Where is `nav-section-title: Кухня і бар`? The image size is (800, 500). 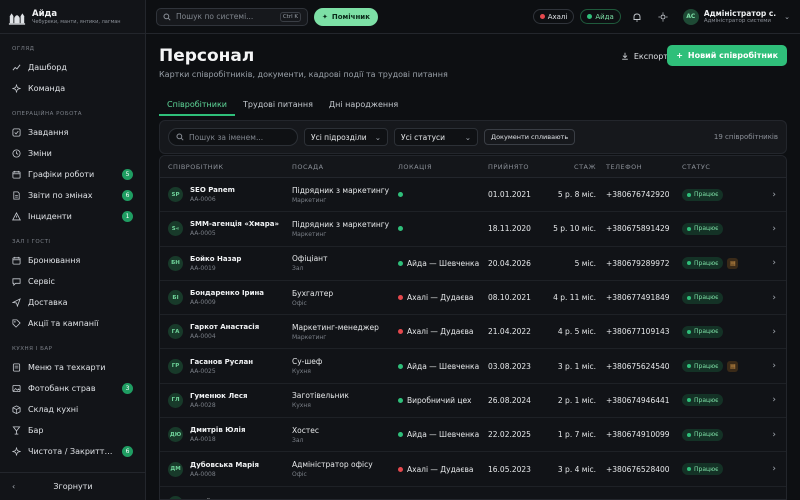
nav-section-title: Кухня і бар is located at coordinates (32, 349).